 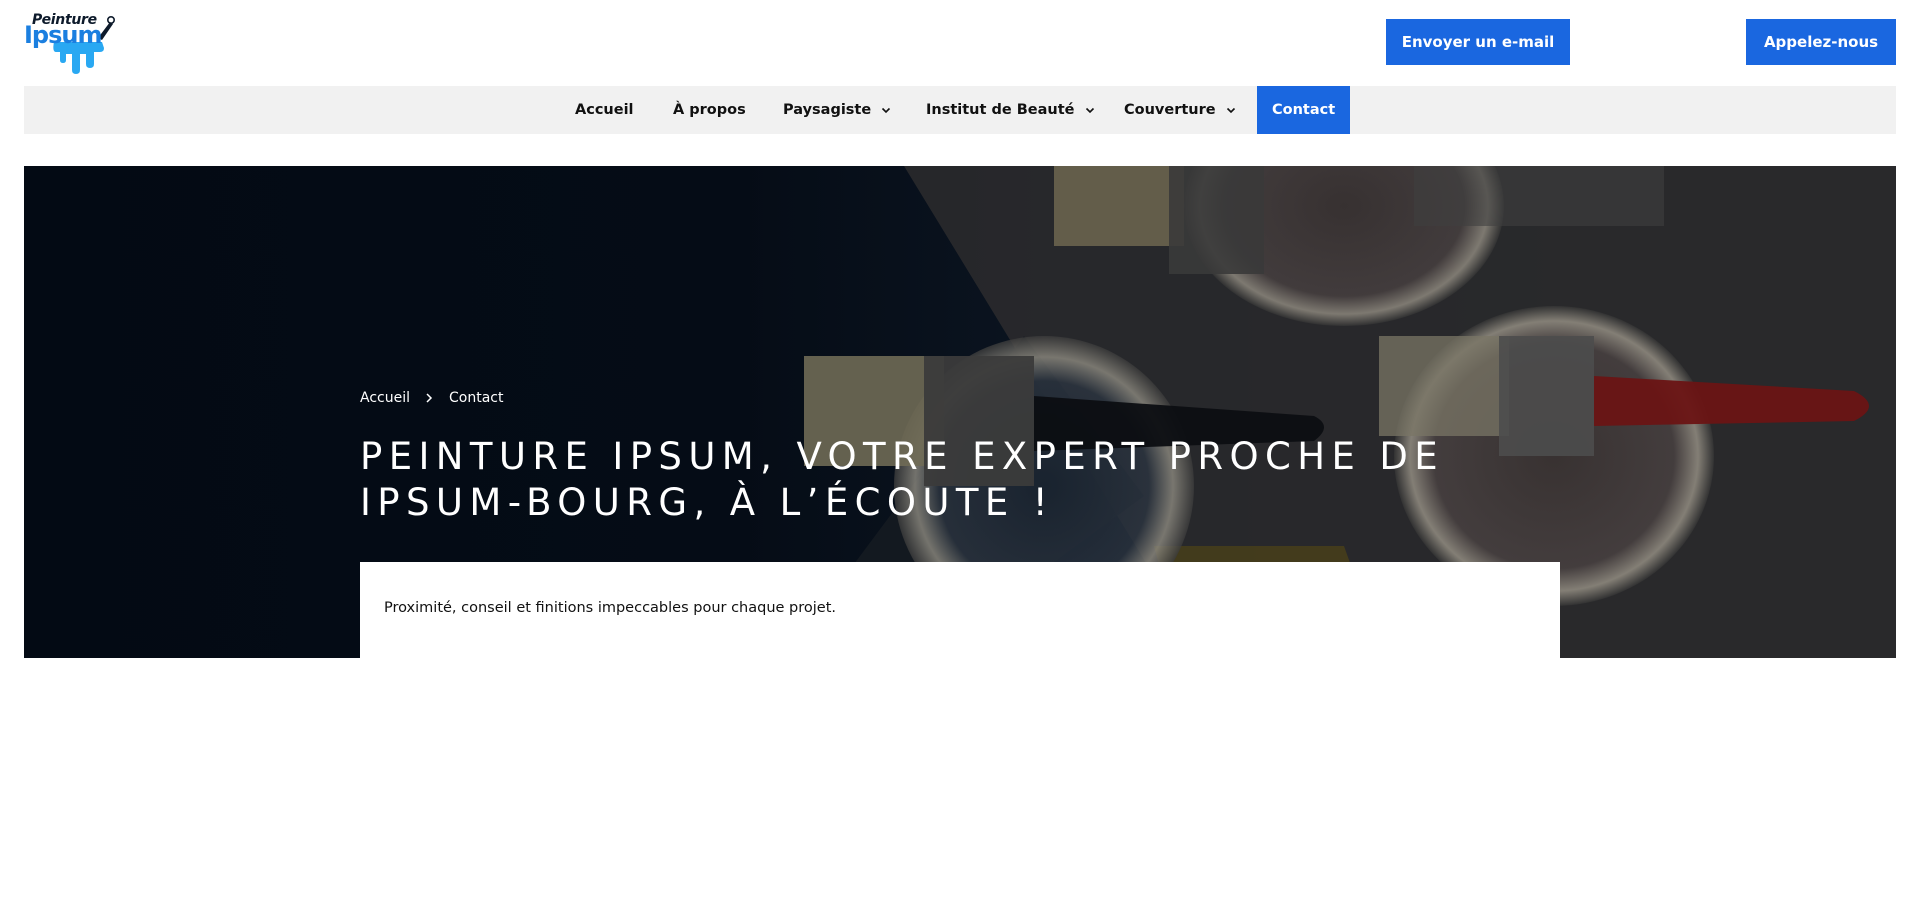 I want to click on nav-item-contact: Contact, so click(x=1304, y=110).